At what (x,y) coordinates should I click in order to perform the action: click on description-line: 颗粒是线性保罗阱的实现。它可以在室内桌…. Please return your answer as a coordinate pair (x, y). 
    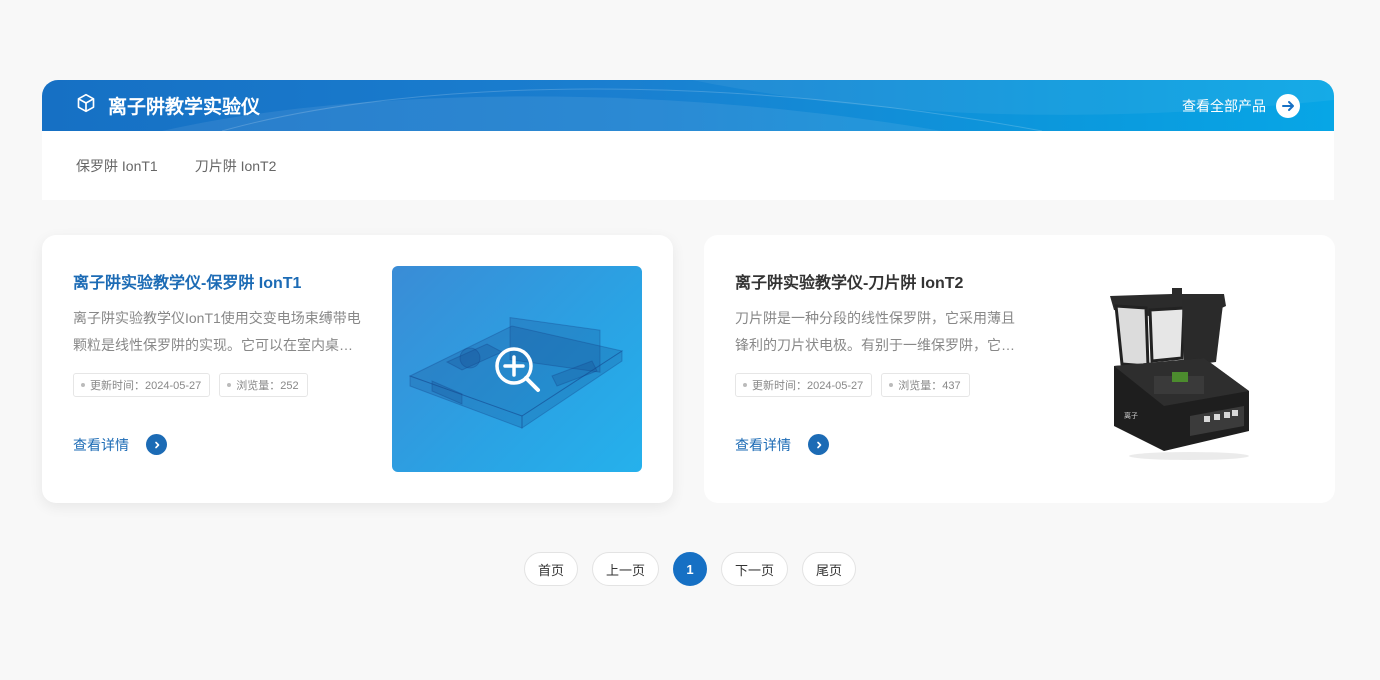
    Looking at the image, I should click on (213, 345).